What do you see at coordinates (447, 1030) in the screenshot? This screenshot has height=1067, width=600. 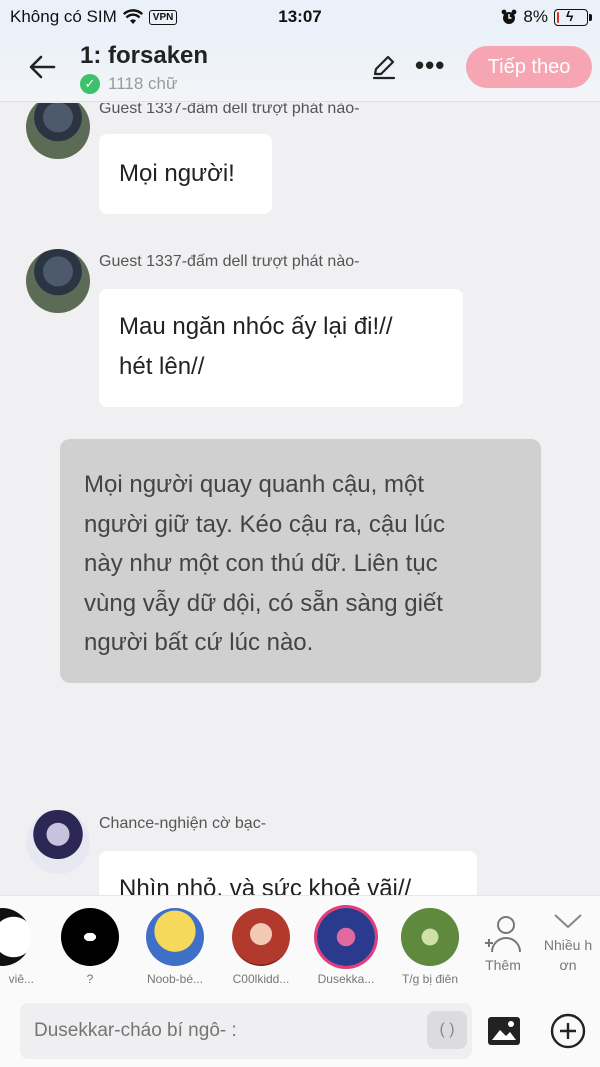 I see `parentheses-button: ( )` at bounding box center [447, 1030].